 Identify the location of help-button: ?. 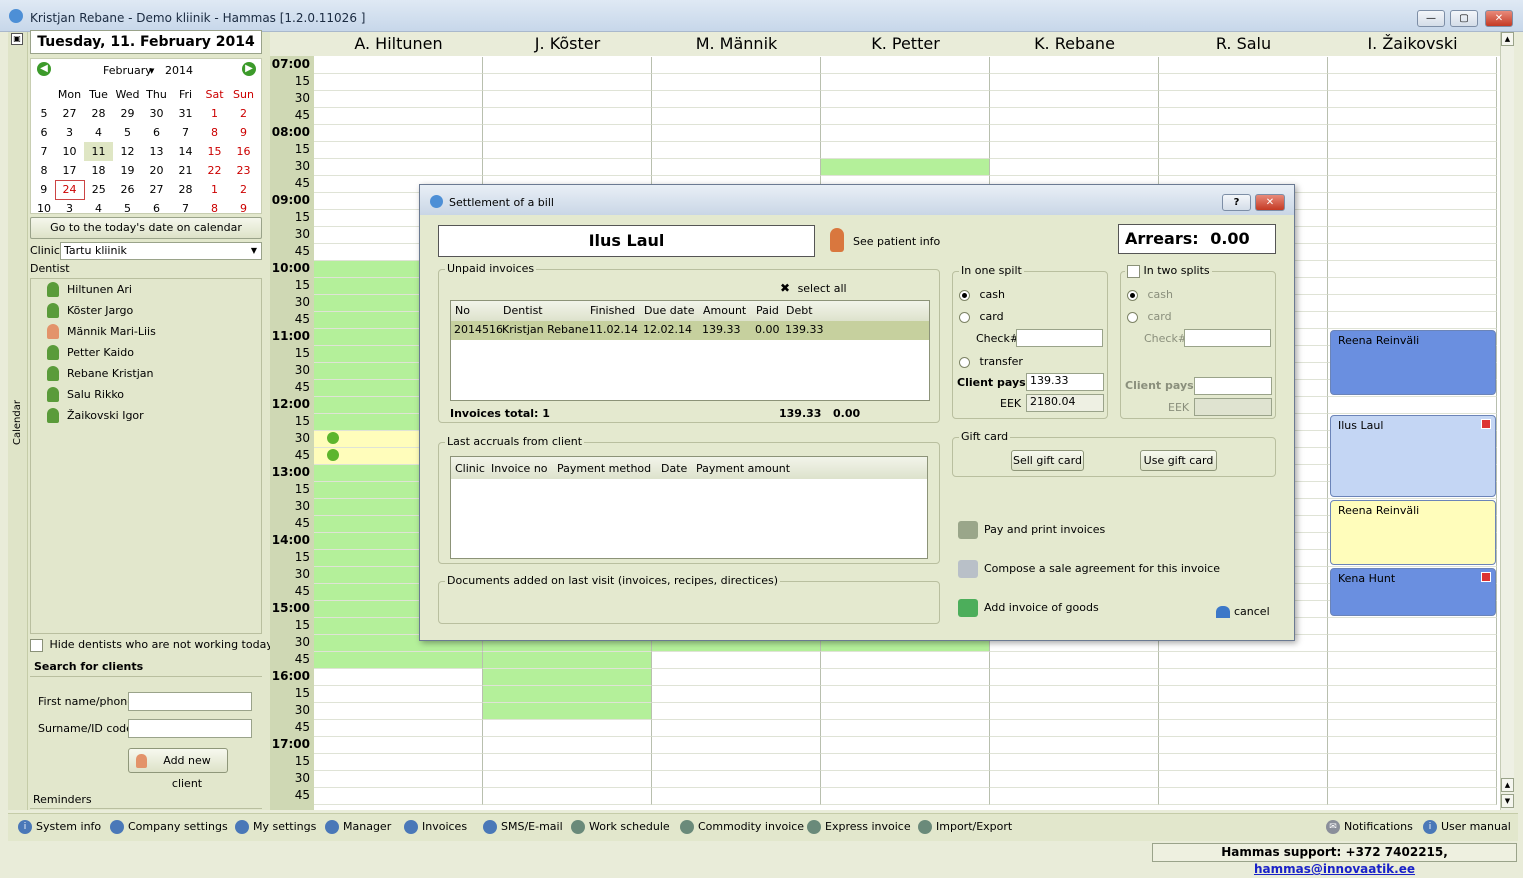
(1236, 202).